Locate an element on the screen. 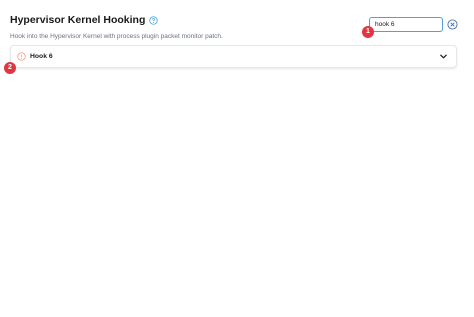 Image resolution: width=474 pixels, height=317 pixels. annotation-marker-2: 2 is located at coordinates (10, 68).